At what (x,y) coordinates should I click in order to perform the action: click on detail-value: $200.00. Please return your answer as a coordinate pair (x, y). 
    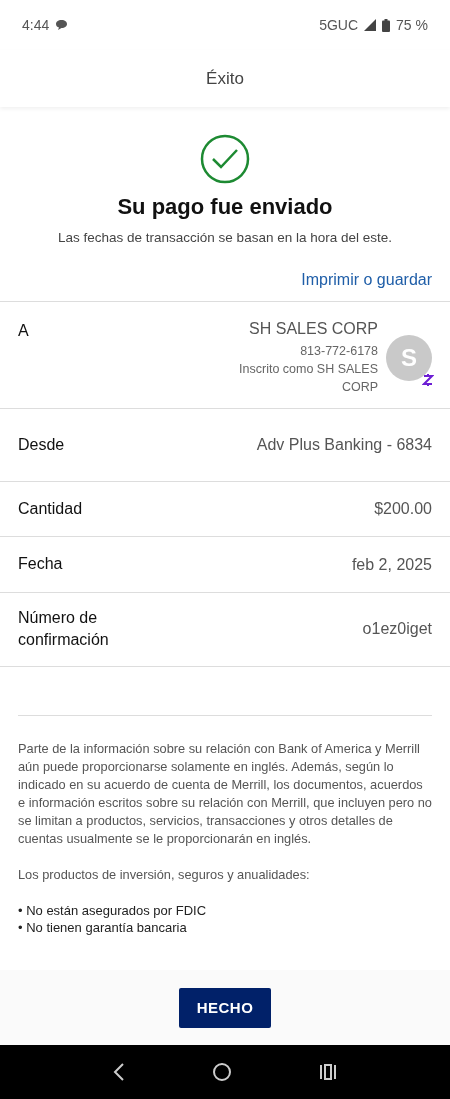
    Looking at the image, I should click on (403, 509).